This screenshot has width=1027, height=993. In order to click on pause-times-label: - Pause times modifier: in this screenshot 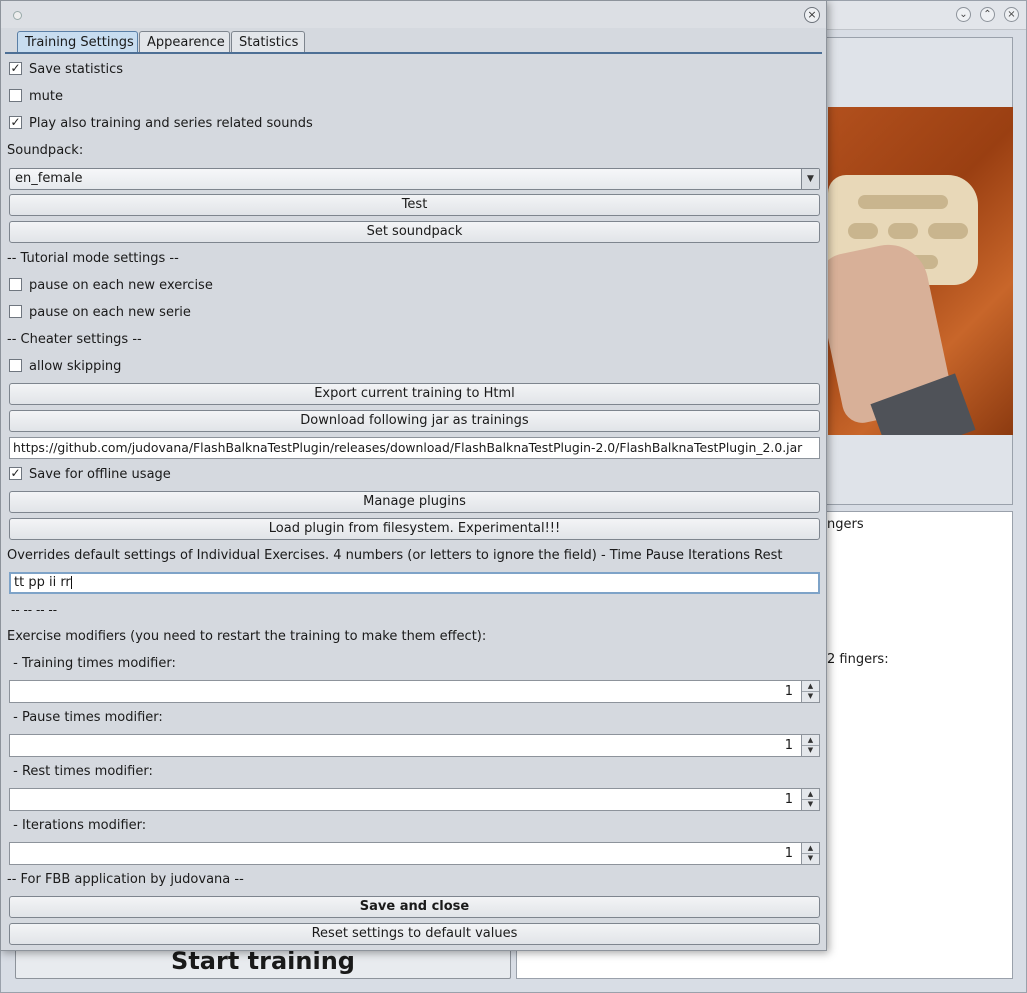, I will do `click(86, 717)`.